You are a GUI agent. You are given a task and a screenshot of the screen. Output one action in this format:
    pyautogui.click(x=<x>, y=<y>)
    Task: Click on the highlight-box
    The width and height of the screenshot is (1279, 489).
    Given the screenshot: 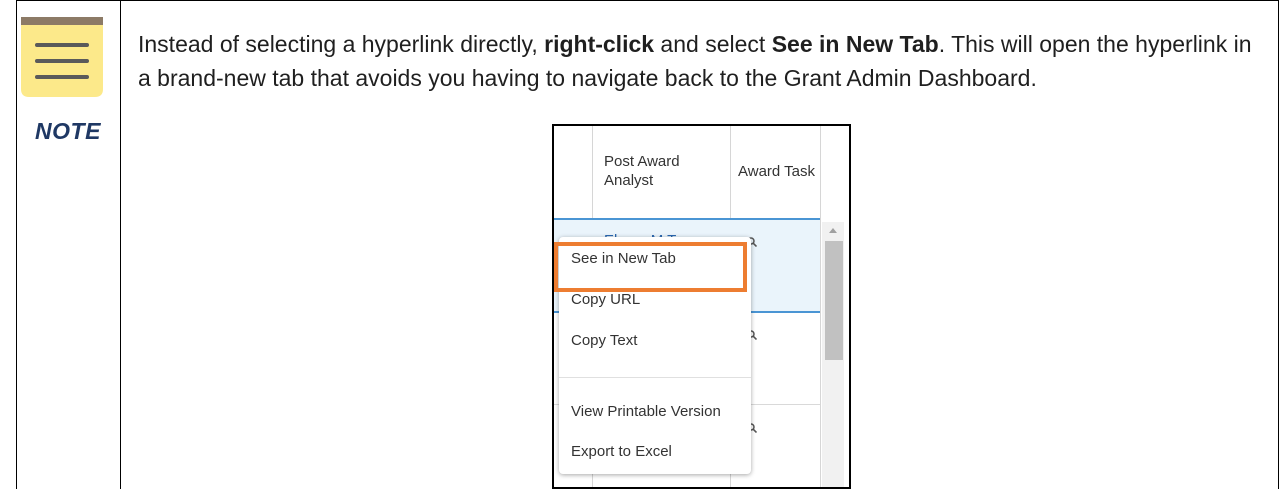 What is the action you would take?
    pyautogui.click(x=650, y=267)
    